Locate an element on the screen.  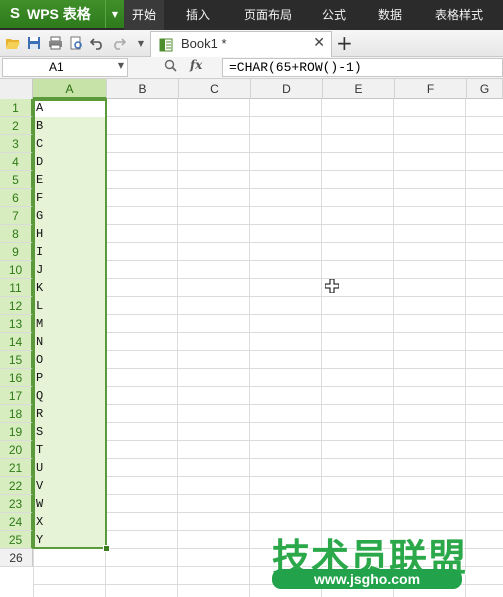
watermark-url: www.jsgho.com is located at coordinates (367, 579).